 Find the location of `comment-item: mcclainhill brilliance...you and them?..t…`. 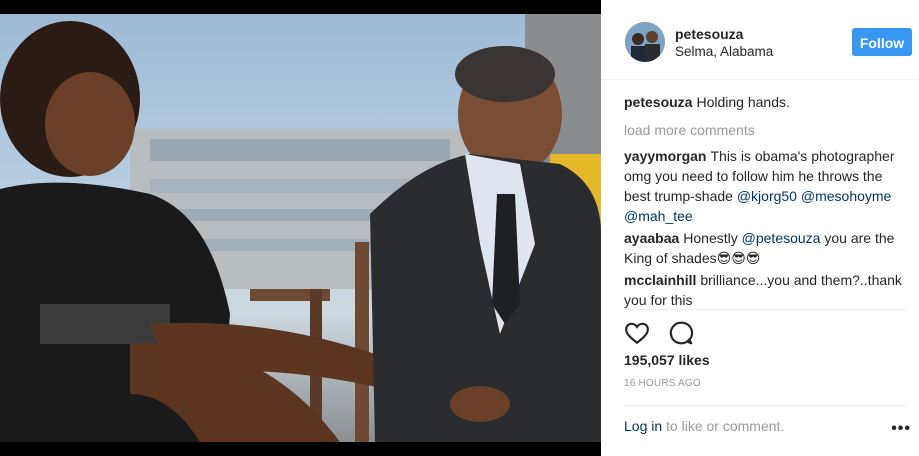

comment-item: mcclainhill brilliance...you and them?..t… is located at coordinates (765, 290).